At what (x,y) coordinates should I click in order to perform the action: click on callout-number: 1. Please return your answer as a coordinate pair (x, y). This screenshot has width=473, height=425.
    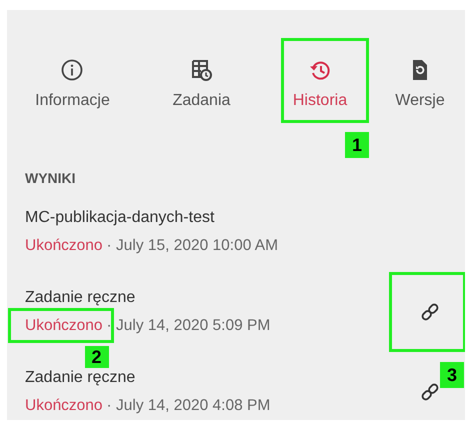
    Looking at the image, I should click on (357, 145).